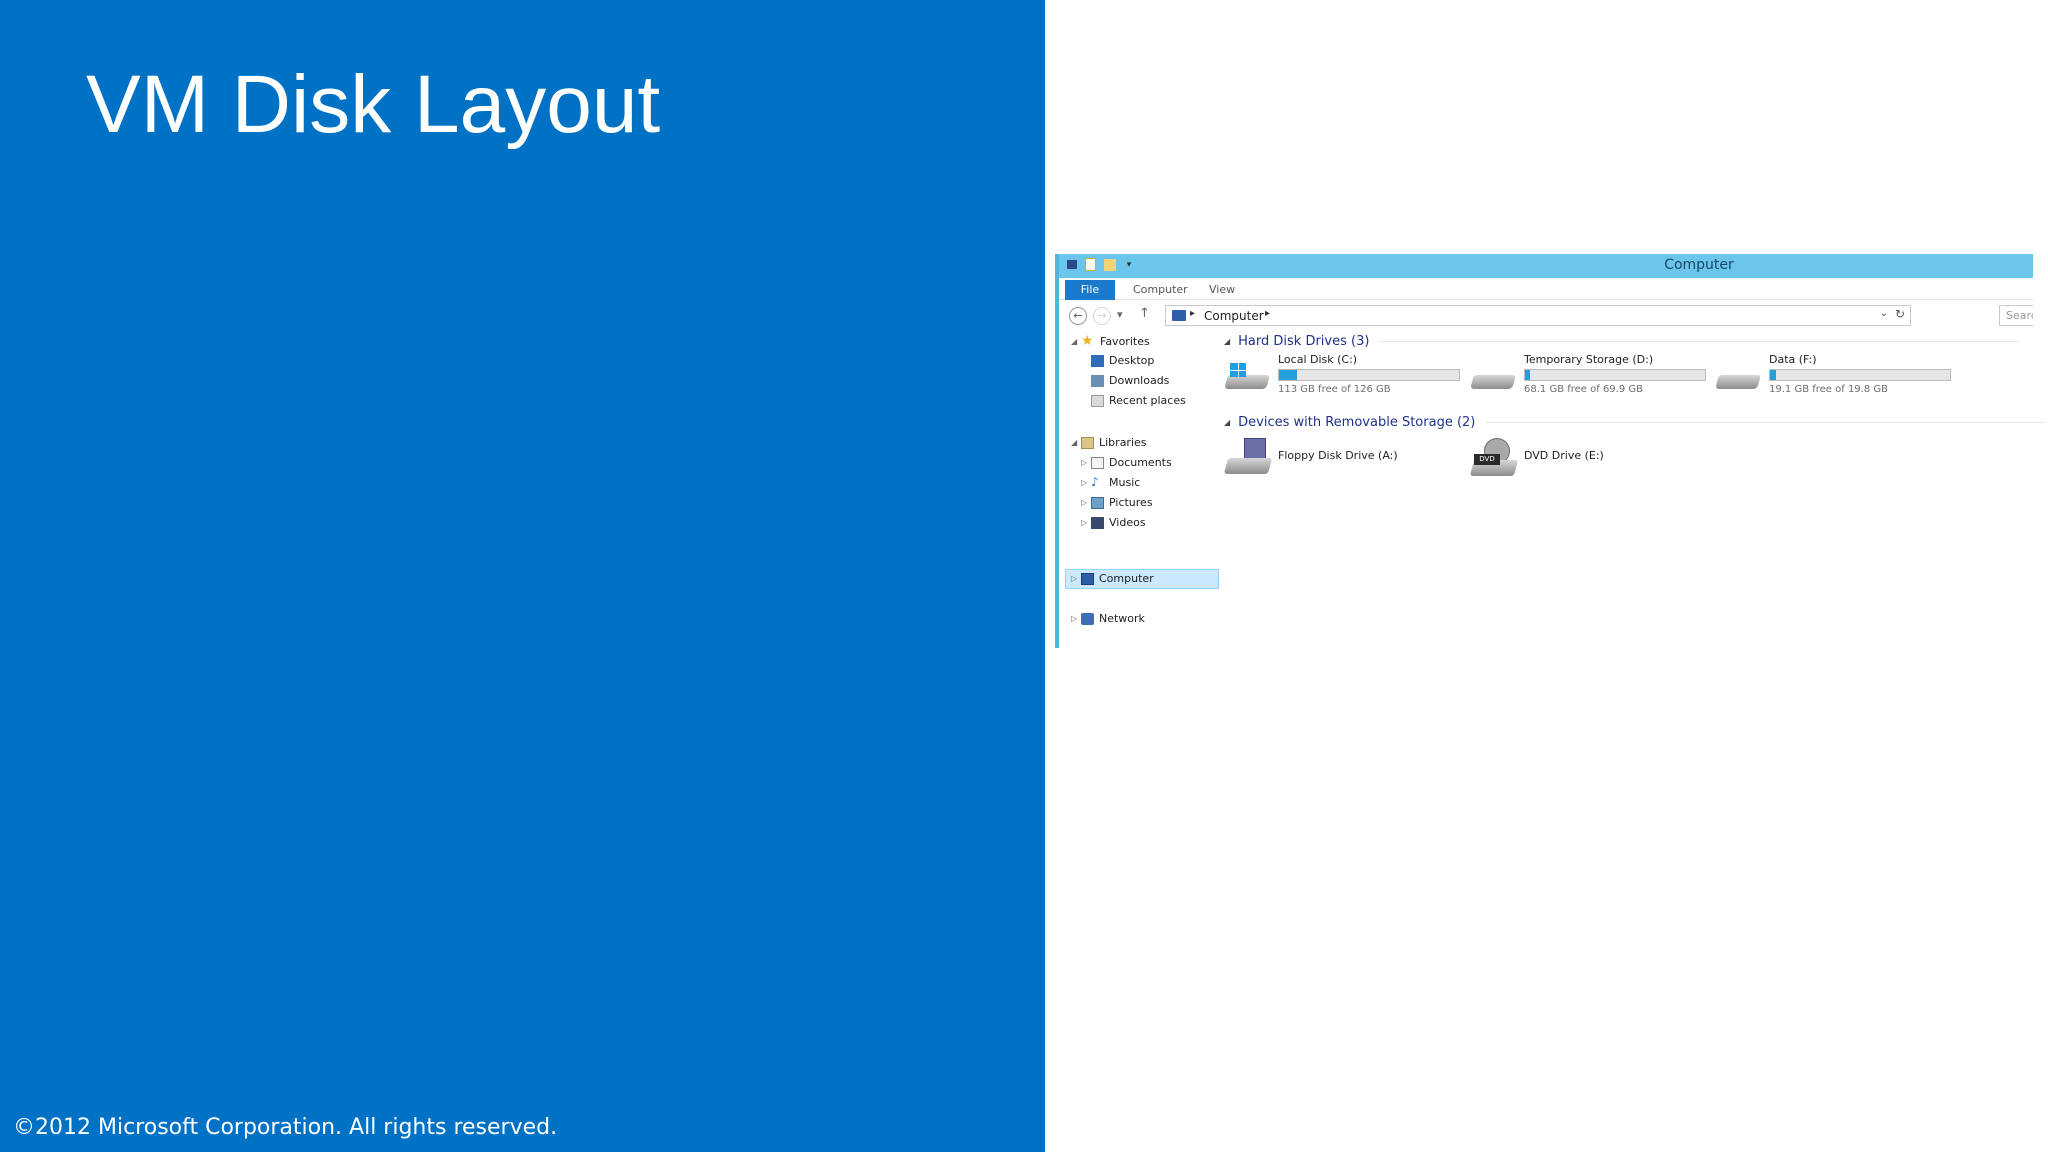 This screenshot has width=2048, height=1152. Describe the element at coordinates (1564, 455) in the screenshot. I see `drive-name: DVD Drive (E:)` at that location.